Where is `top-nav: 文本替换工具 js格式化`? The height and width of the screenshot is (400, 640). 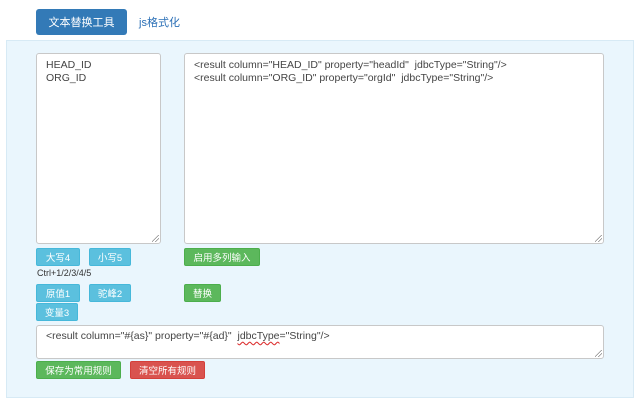 top-nav: 文本替换工具 js格式化 is located at coordinates (320, 20).